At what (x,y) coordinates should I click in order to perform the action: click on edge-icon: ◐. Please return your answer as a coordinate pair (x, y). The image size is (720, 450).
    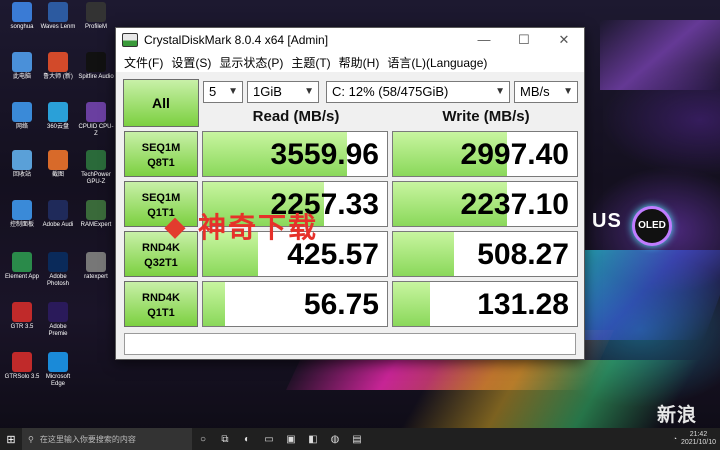
    Looking at the image, I should click on (247, 439).